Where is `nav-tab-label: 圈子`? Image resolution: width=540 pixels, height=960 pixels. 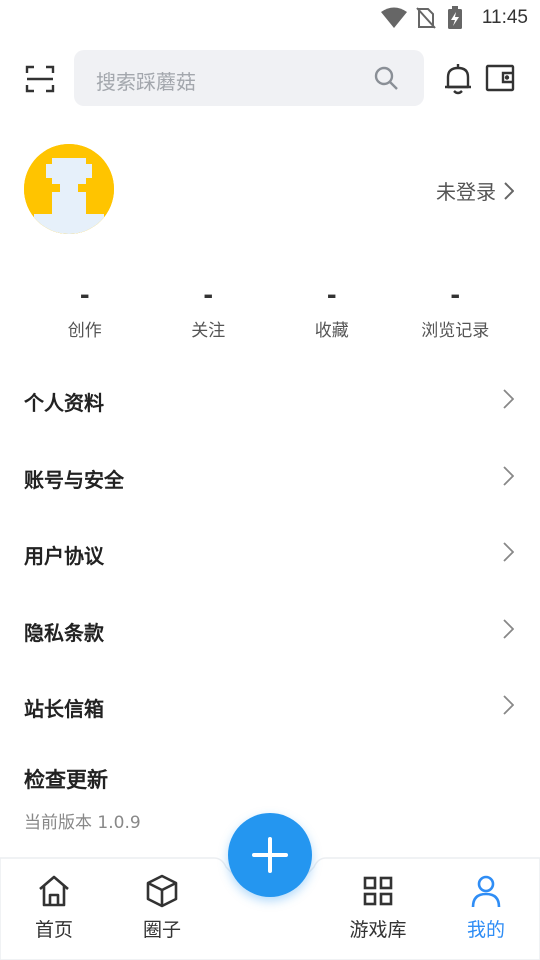 nav-tab-label: 圈子 is located at coordinates (161, 930).